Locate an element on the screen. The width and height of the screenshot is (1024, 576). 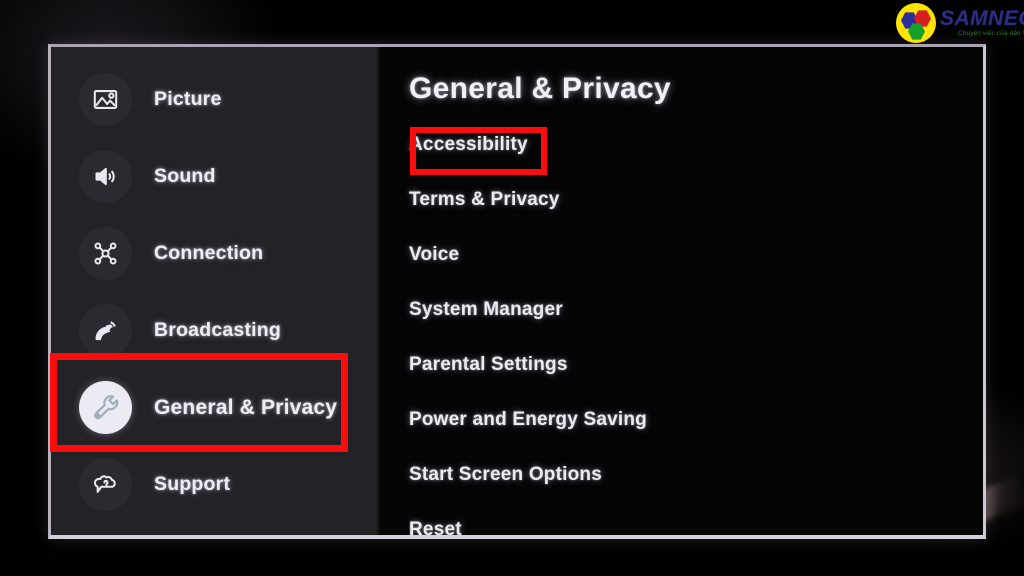
menu-item-label: Power and Energy Saving is located at coordinates (528, 419).